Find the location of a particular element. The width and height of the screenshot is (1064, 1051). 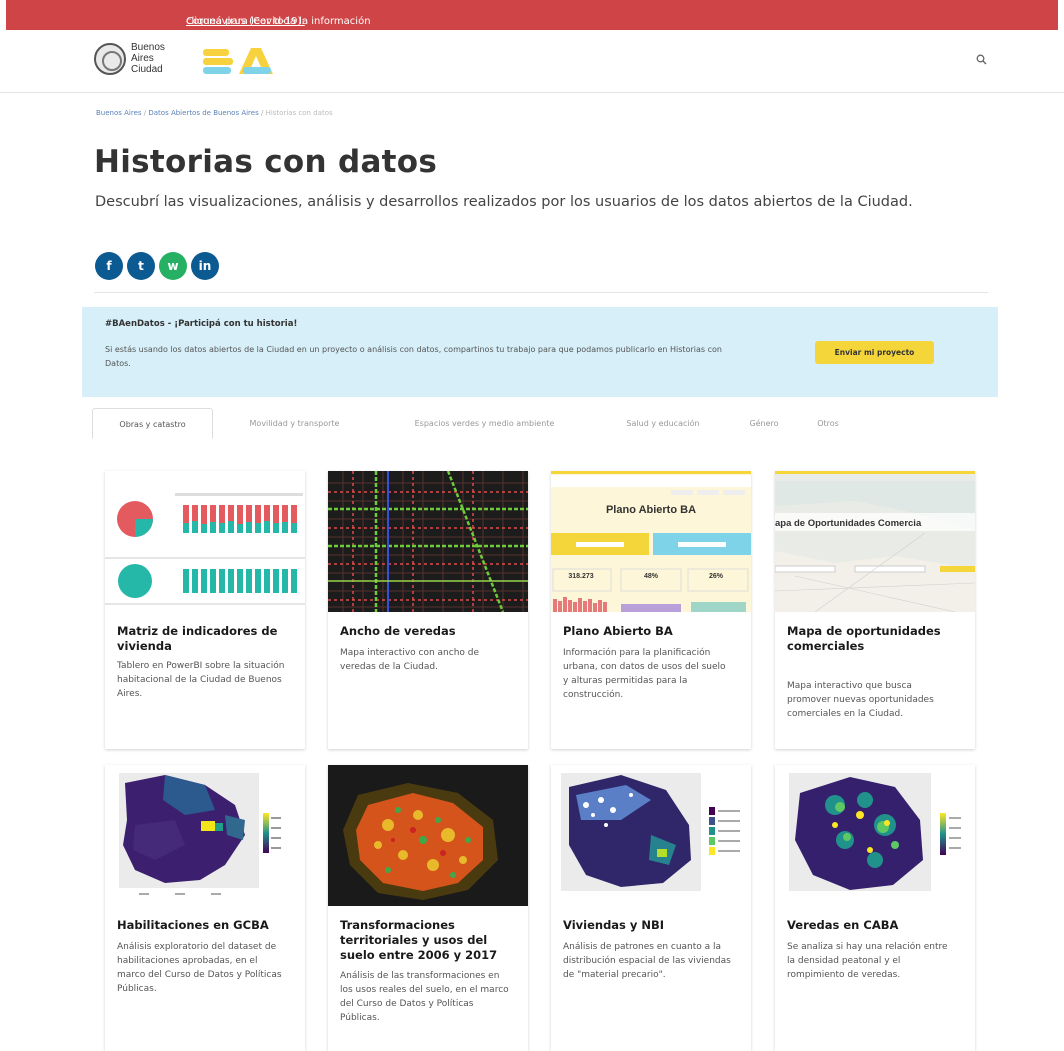

submit-project-button: Enviar mi proyecto is located at coordinates (874, 352).